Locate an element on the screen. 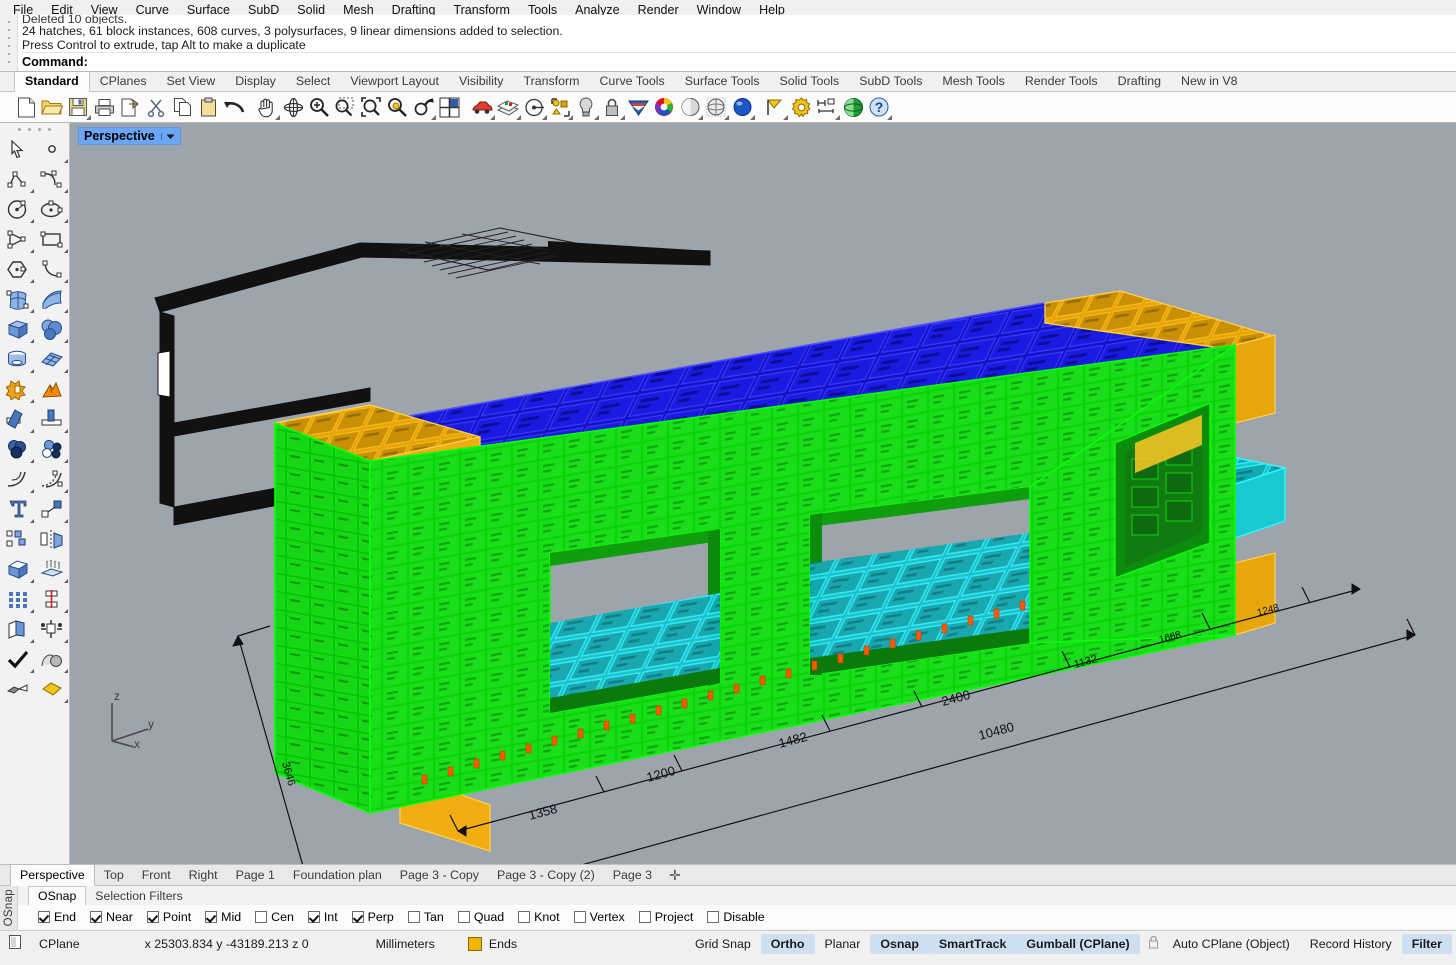 The width and height of the screenshot is (1456, 965). command-prompt: Command: is located at coordinates (739, 61).